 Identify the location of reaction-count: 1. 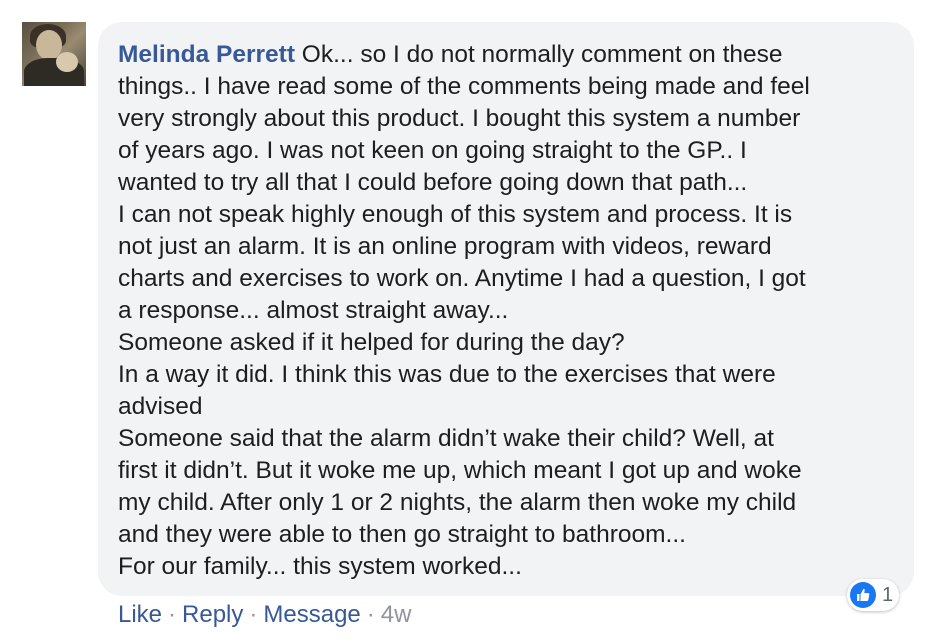
(888, 594).